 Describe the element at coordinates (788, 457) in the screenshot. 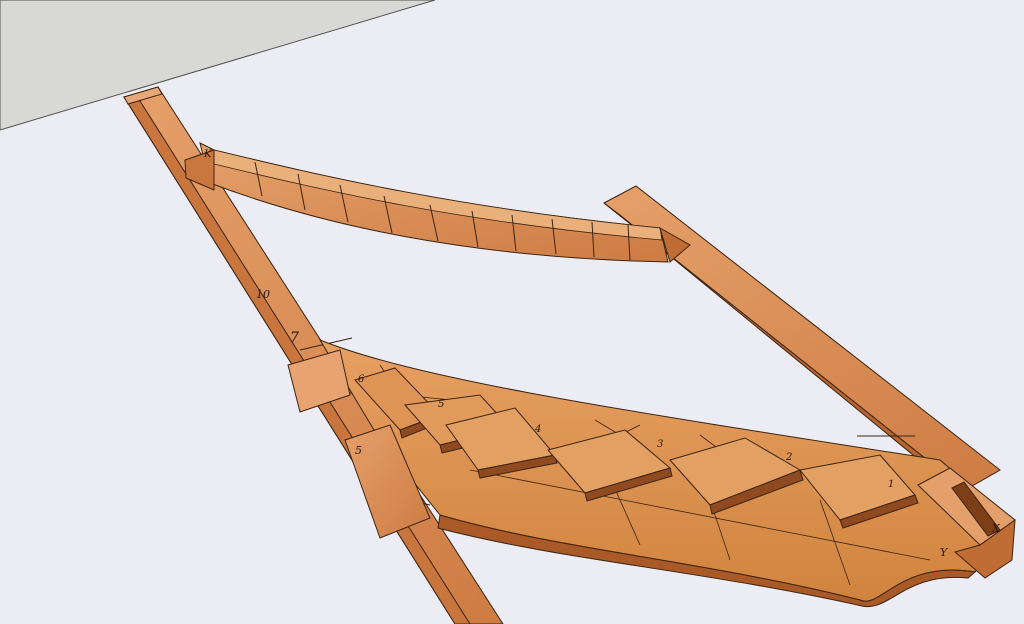

I see `mark-step-2: 2` at that location.